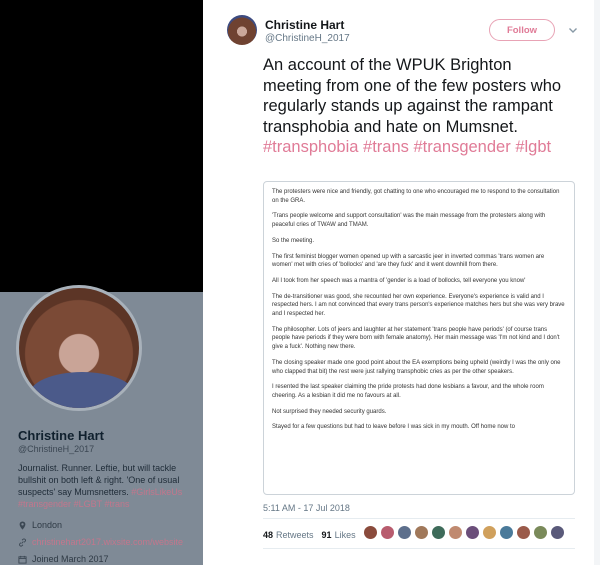  Describe the element at coordinates (386, 147) in the screenshot. I see `tweet-hashtag: #trans` at that location.